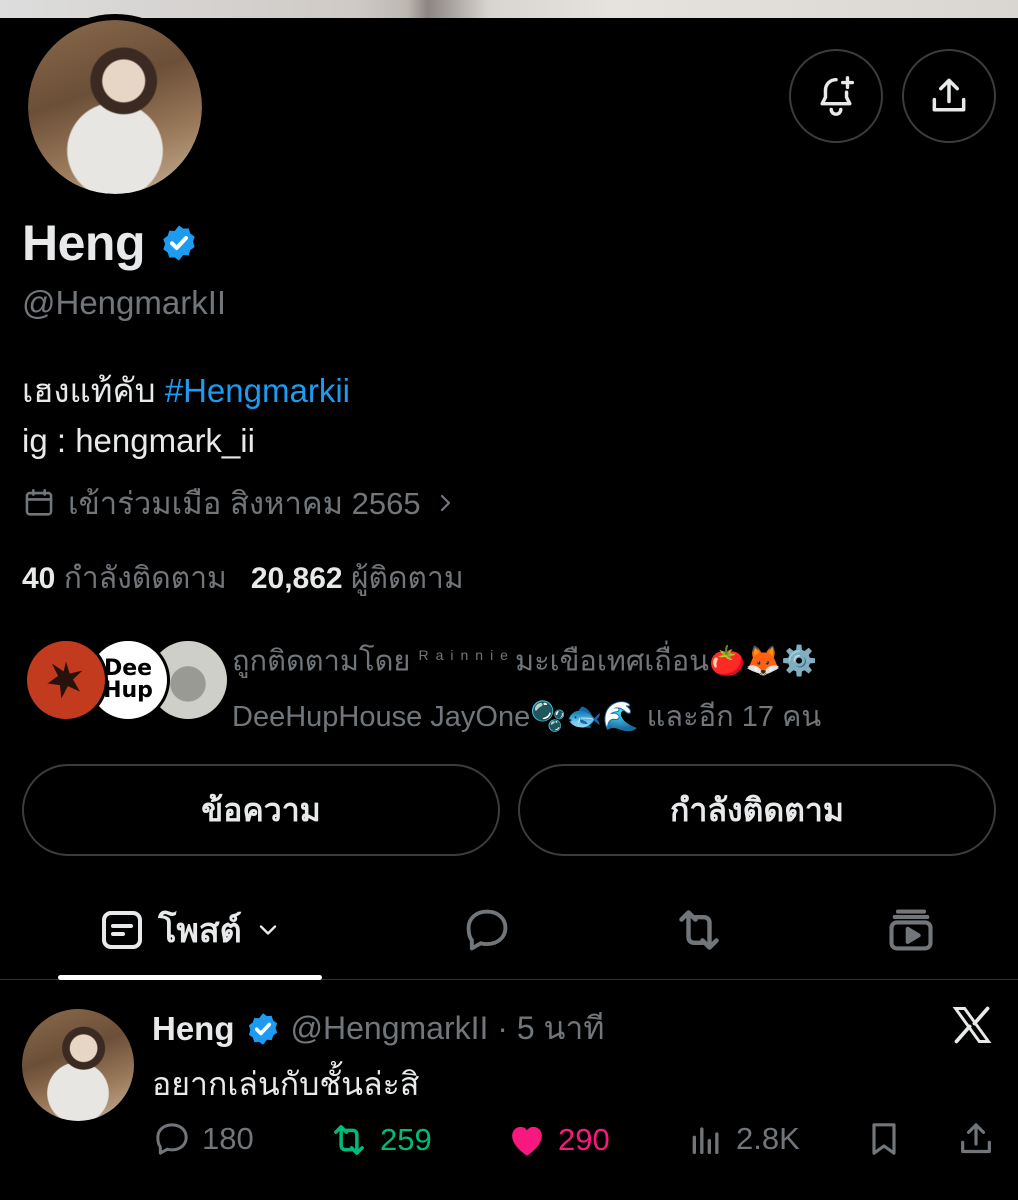 Image resolution: width=1018 pixels, height=1200 pixels. I want to click on joined-text: เข้าร่วมเมือ สิงหาคม 2565, so click(244, 503).